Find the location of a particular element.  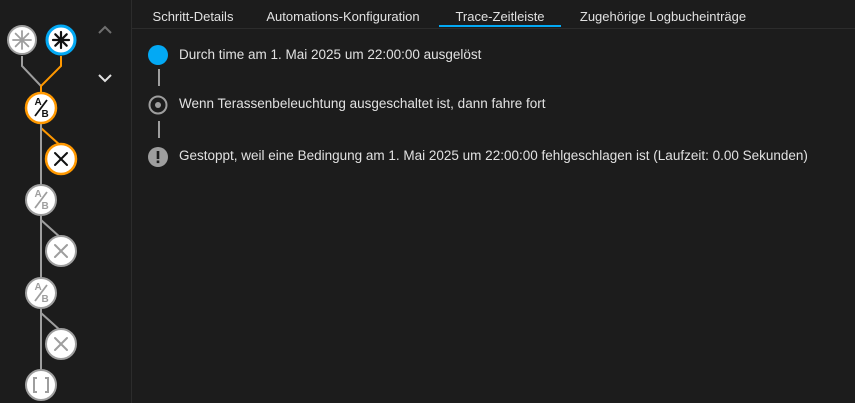

connector-ab2-to-stop2 is located at coordinates (51, 228).